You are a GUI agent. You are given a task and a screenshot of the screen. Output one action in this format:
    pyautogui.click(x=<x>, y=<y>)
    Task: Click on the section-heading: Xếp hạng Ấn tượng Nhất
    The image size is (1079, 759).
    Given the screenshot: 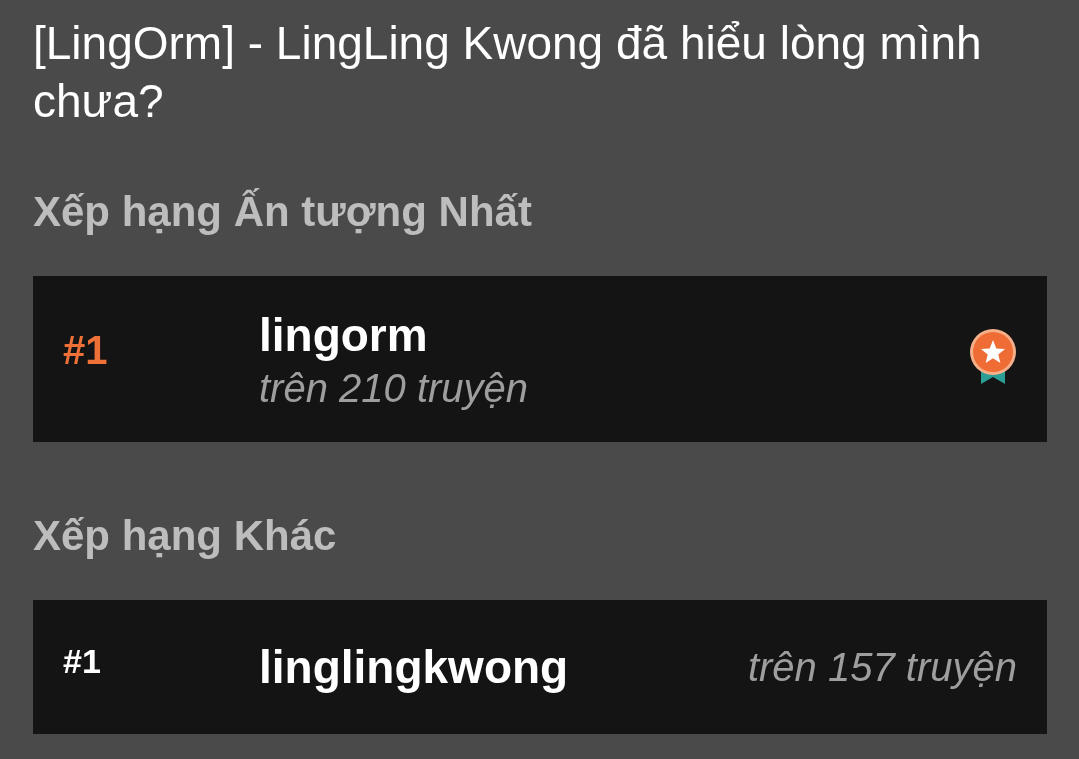 What is the action you would take?
    pyautogui.click(x=283, y=212)
    